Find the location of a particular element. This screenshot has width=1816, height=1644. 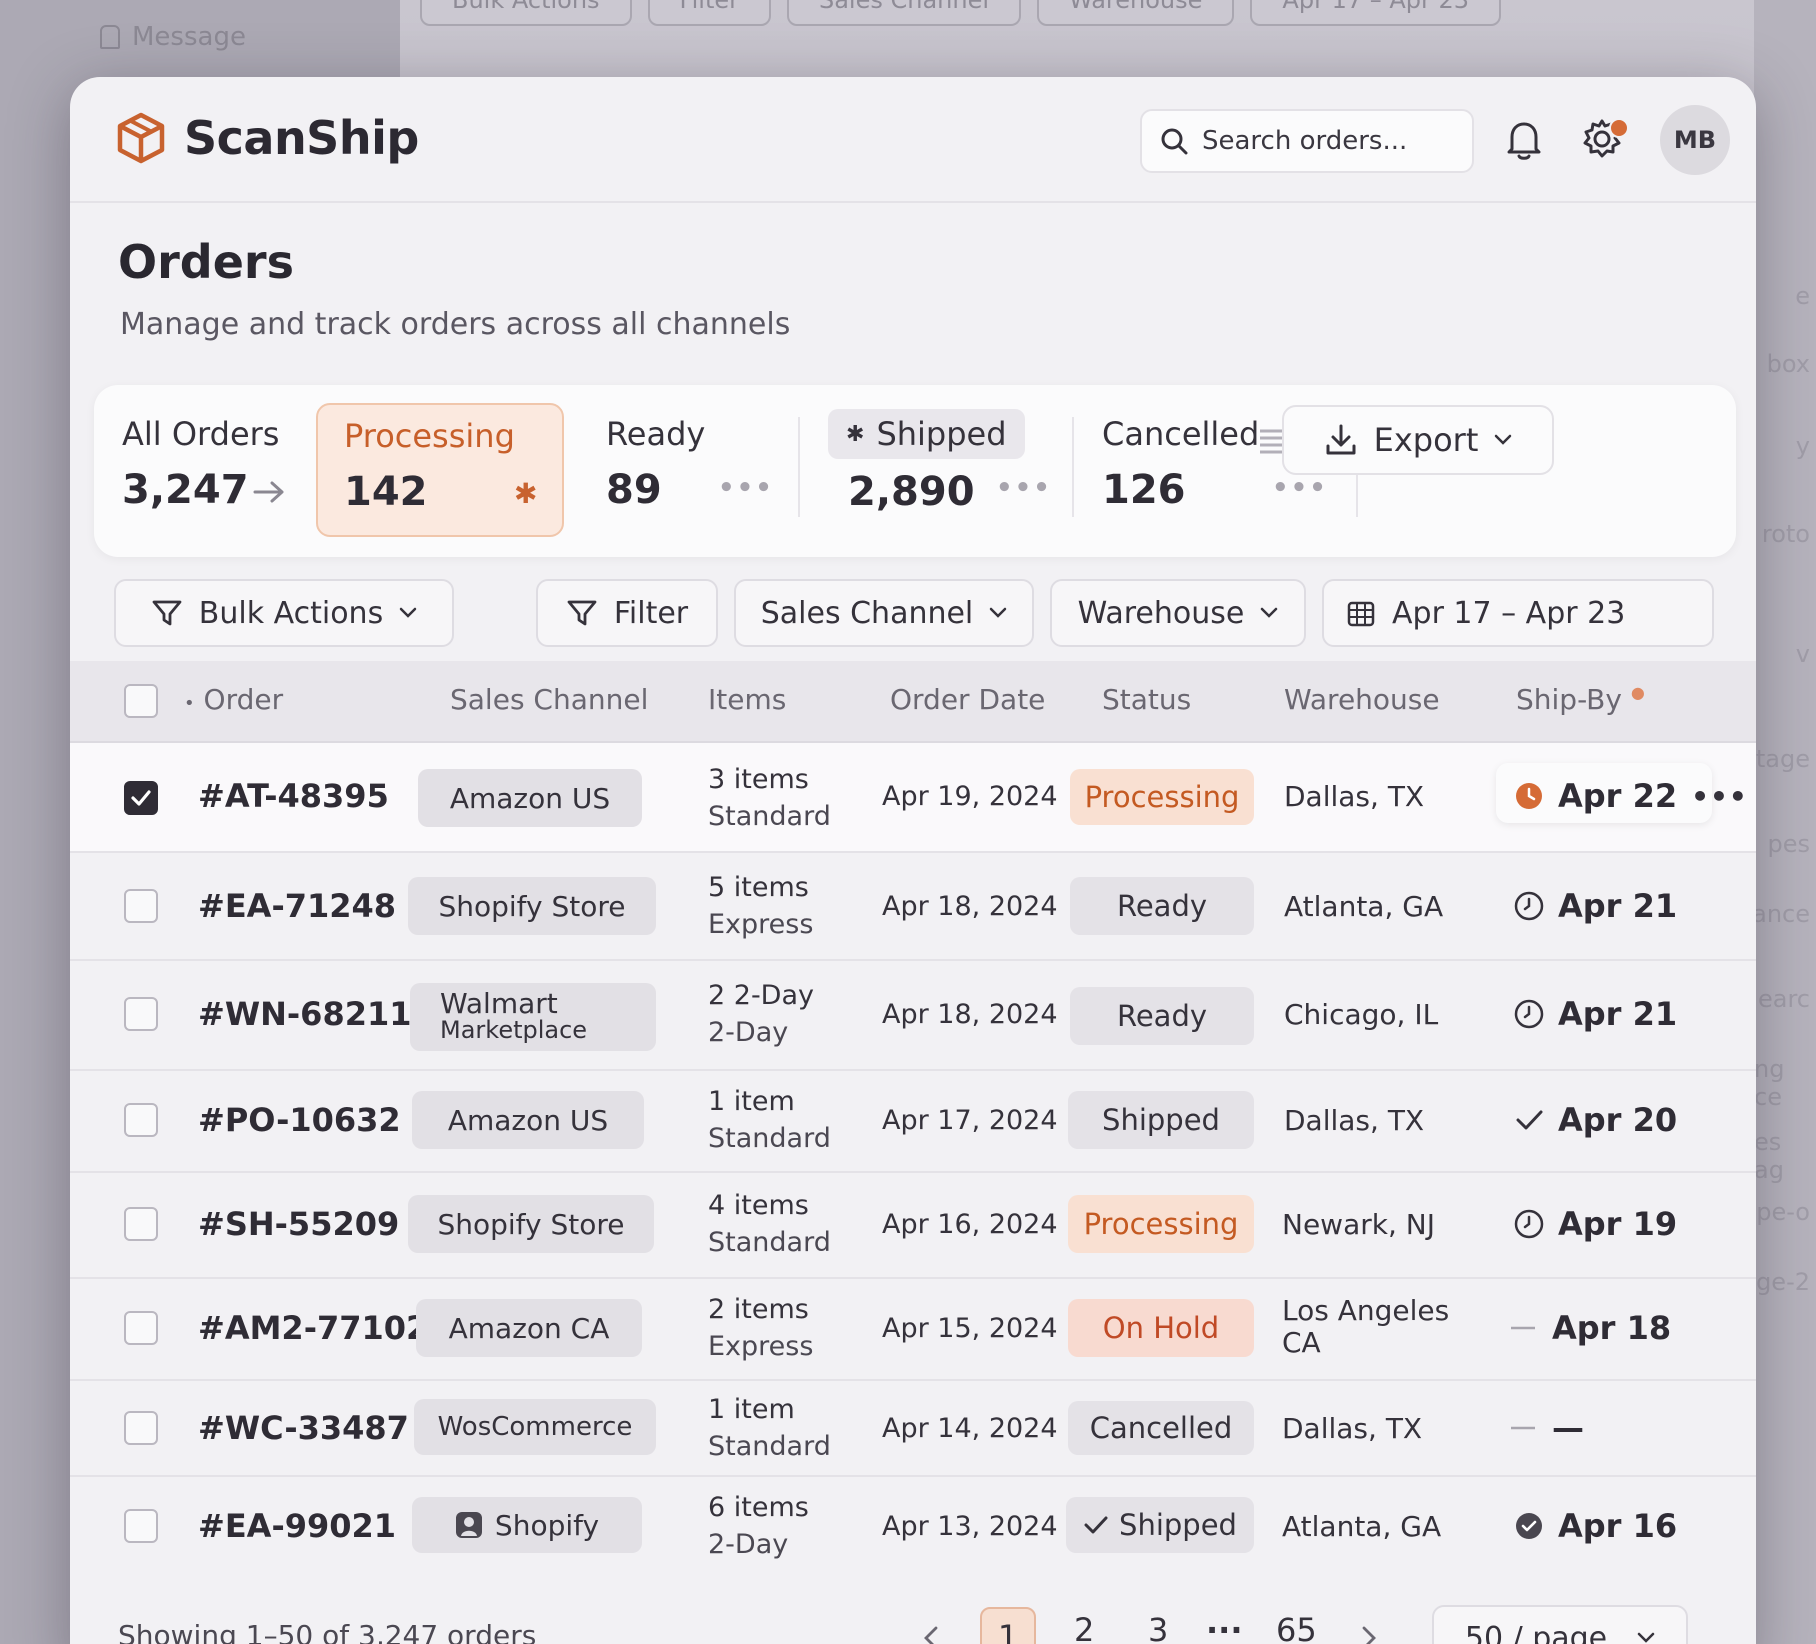

order-id: #WN-68211 is located at coordinates (305, 1014).